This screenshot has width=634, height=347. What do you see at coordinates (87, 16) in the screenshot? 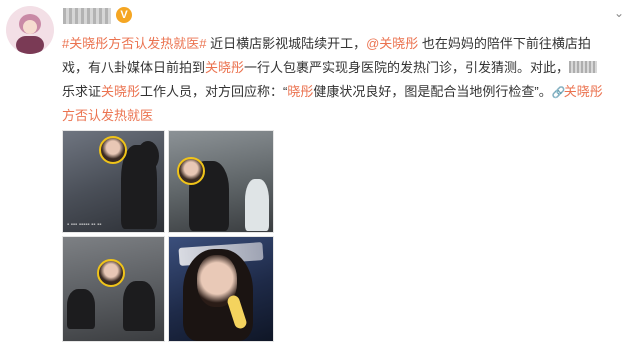
I see `username-blurred` at bounding box center [87, 16].